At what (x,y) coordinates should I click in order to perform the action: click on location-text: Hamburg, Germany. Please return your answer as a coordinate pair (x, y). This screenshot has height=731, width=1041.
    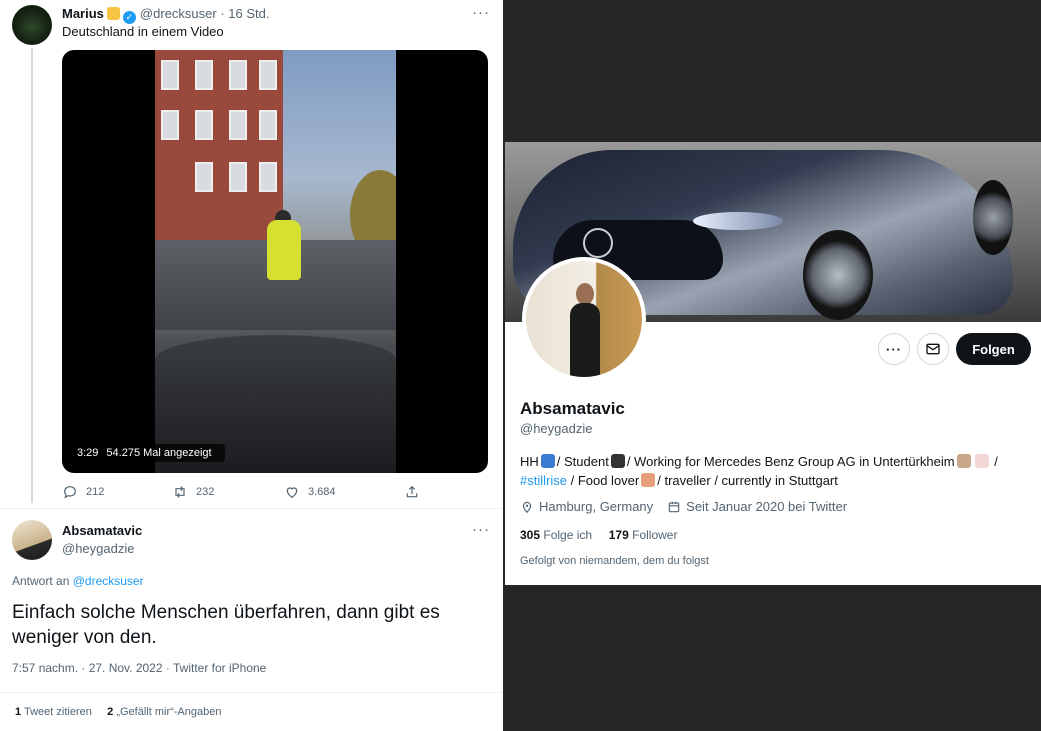
    Looking at the image, I should click on (596, 506).